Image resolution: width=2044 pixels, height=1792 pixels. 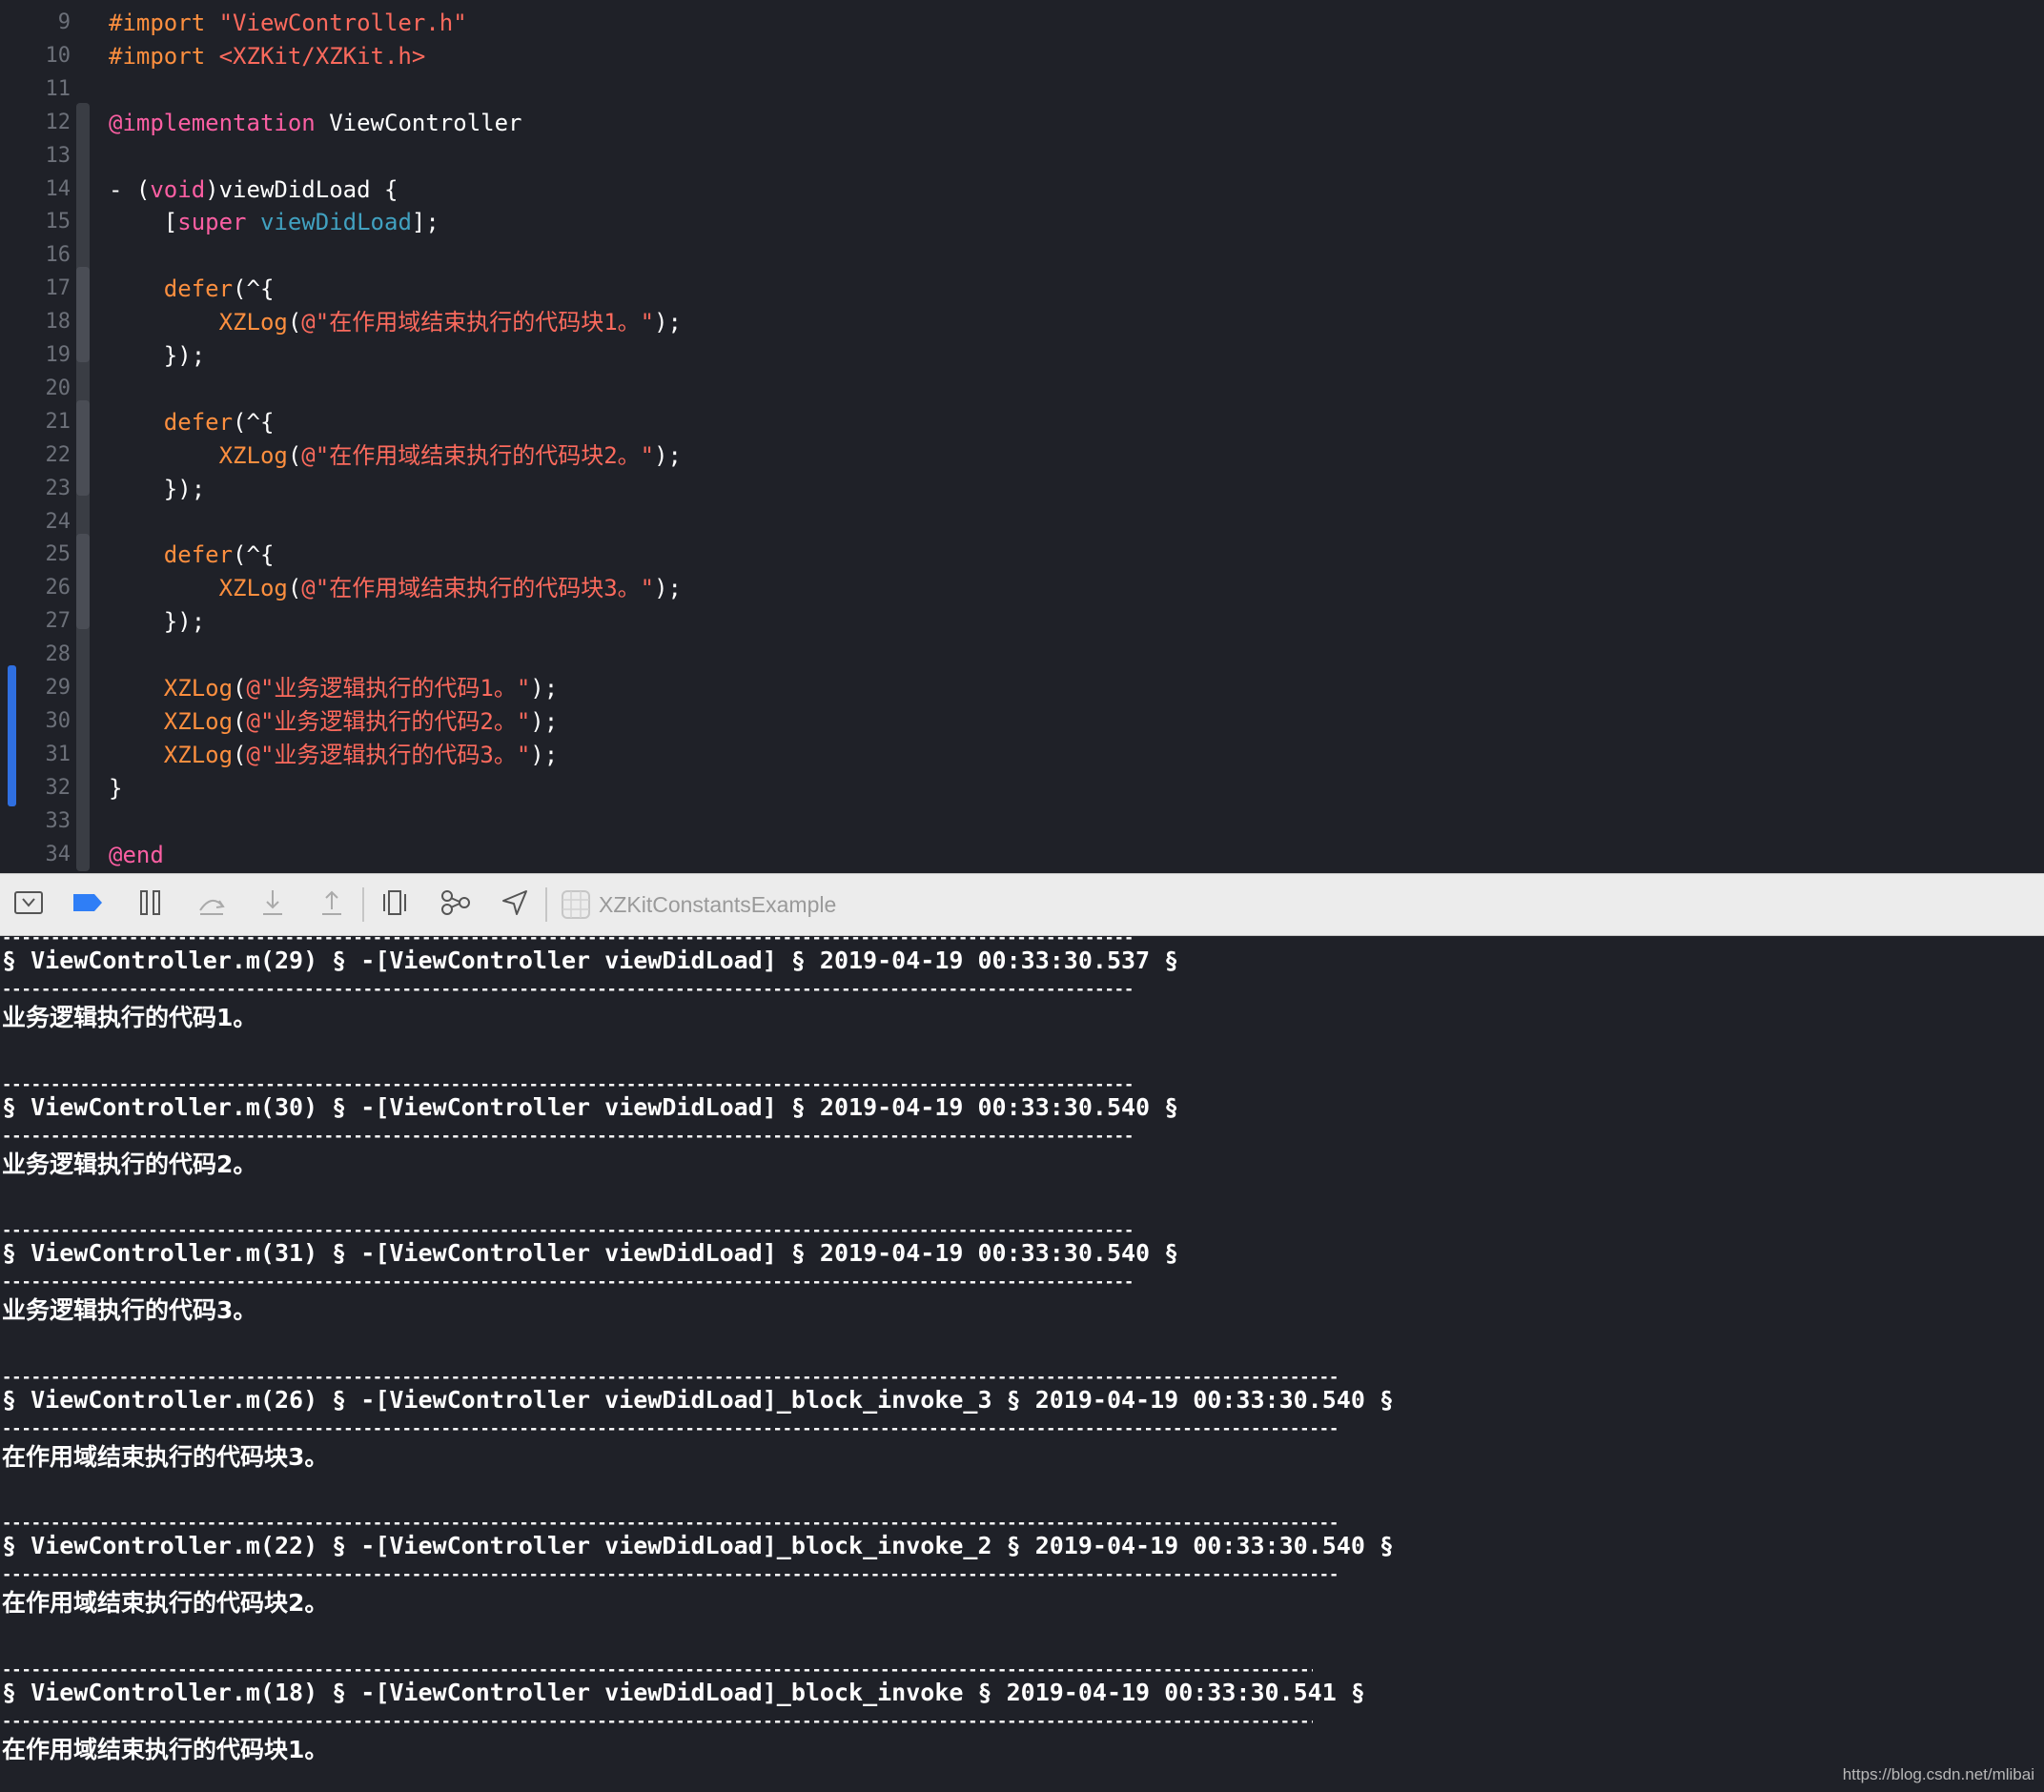 I want to click on line-number: 16, so click(x=58, y=255).